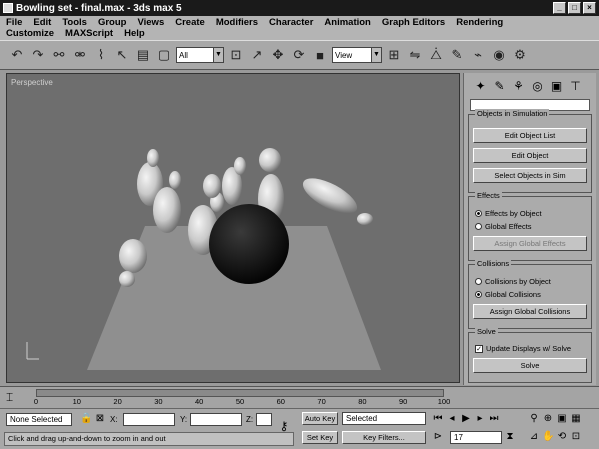 The image size is (599, 449). I want to click on hierarchy-icon: ⚘, so click(518, 85).